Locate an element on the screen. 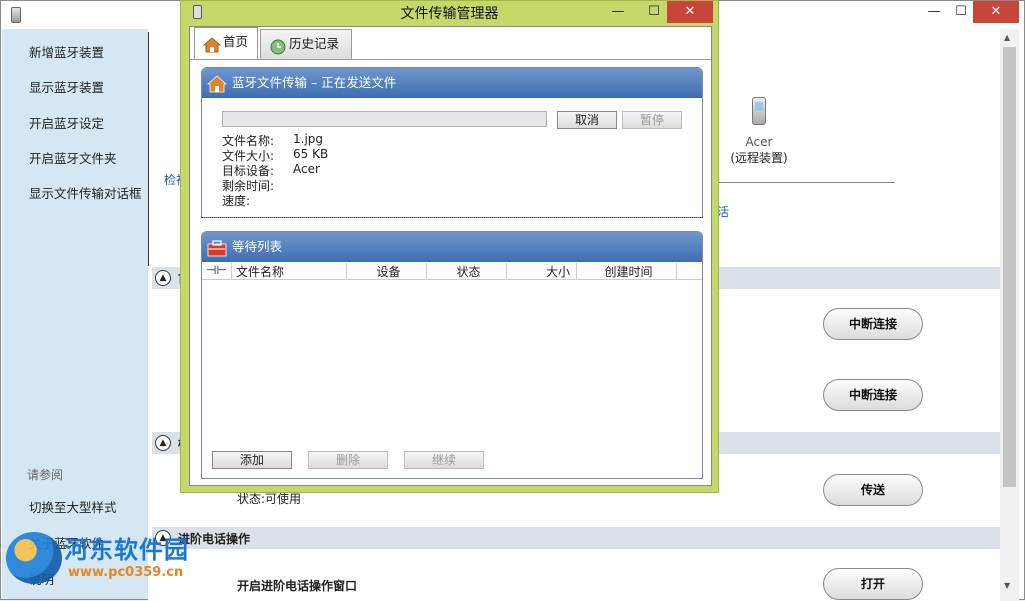  tab-history: 历史记录 is located at coordinates (306, 44).